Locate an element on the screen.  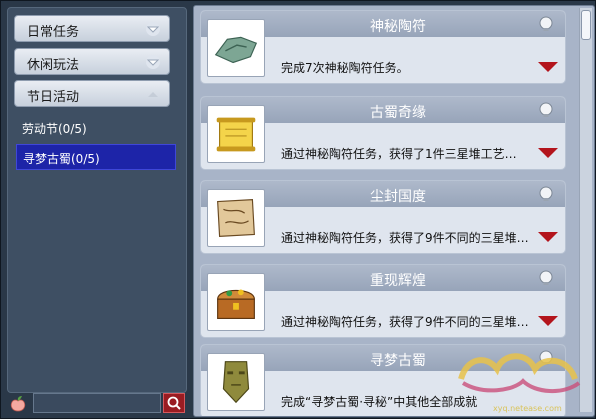
search-button is located at coordinates (174, 403).